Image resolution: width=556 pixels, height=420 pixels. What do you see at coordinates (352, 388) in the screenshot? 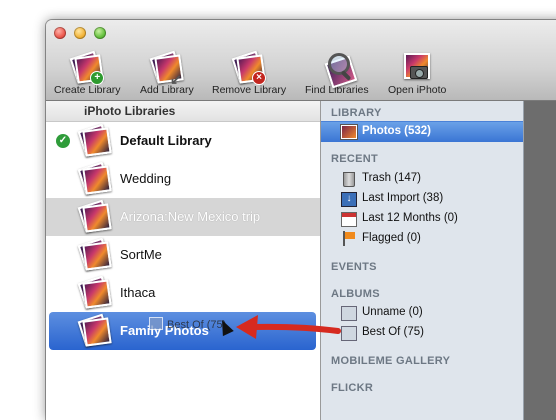
I see `flickr-section-header: FLICKR` at bounding box center [352, 388].